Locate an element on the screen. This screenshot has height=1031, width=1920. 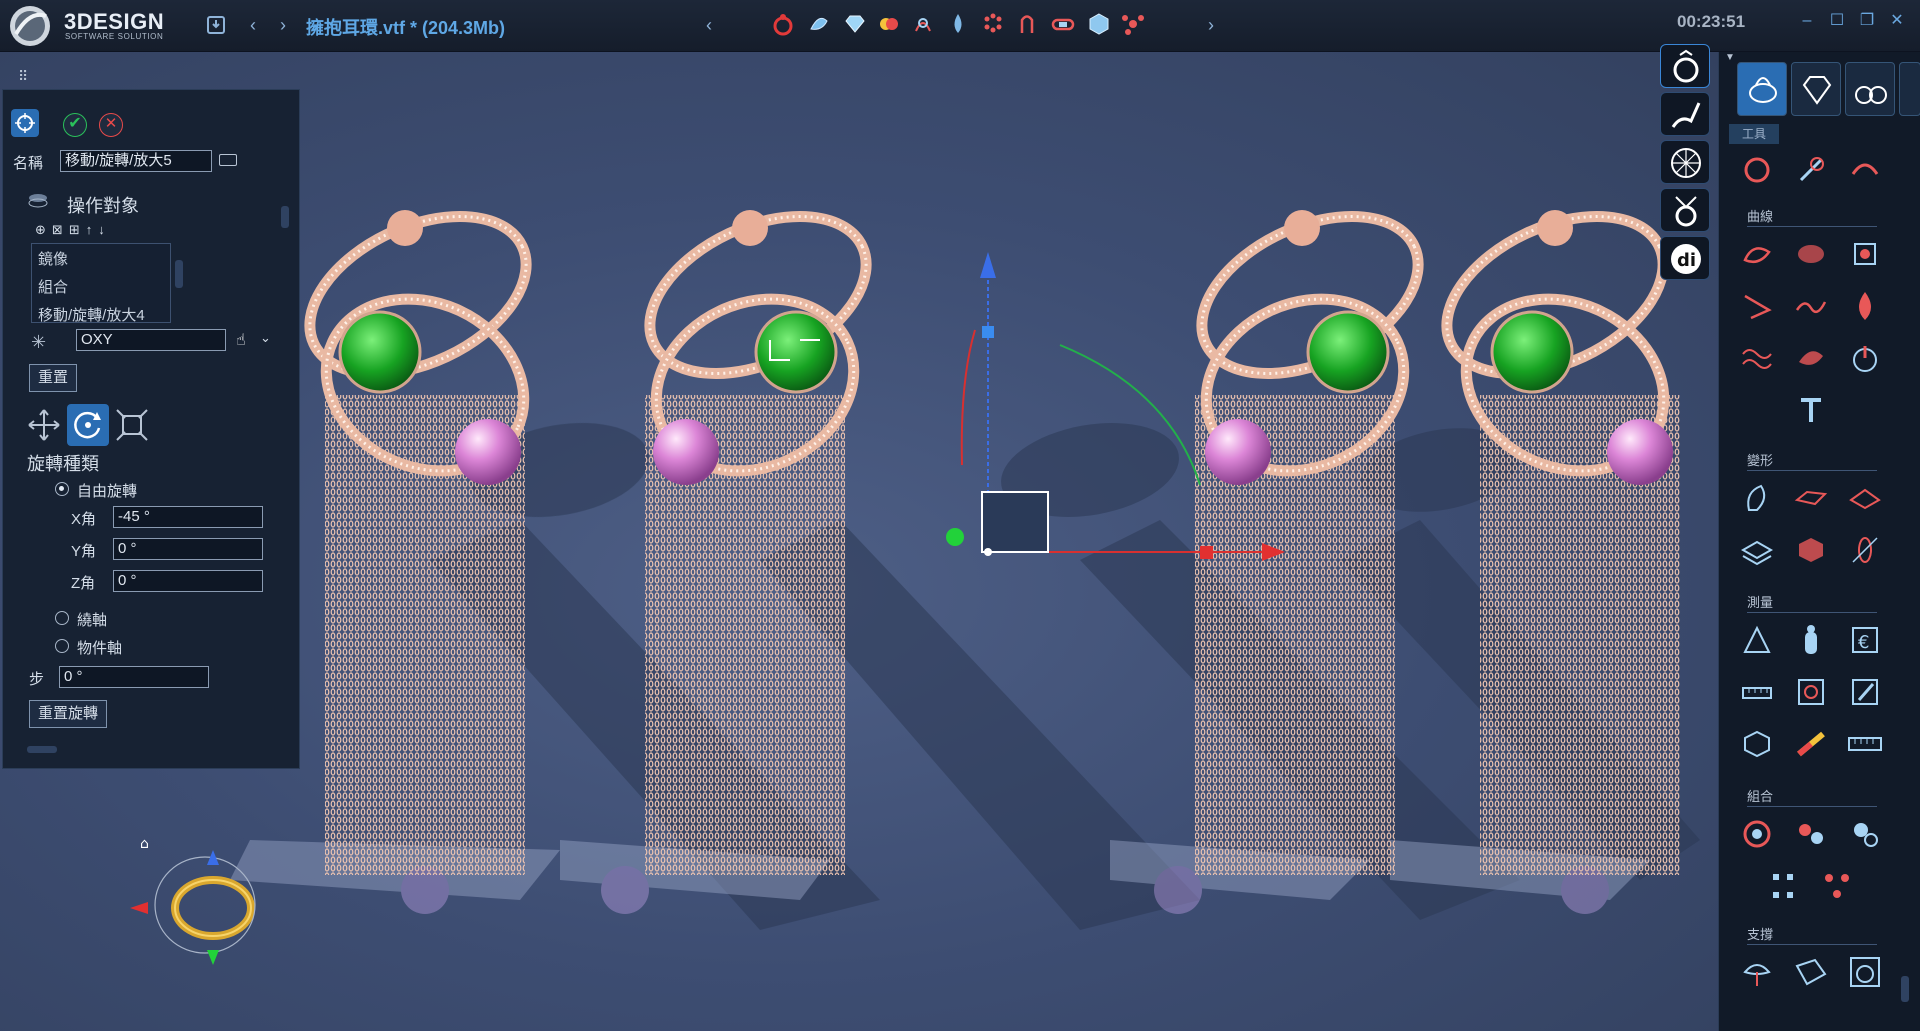
free-rotation-radio is located at coordinates (62, 489).